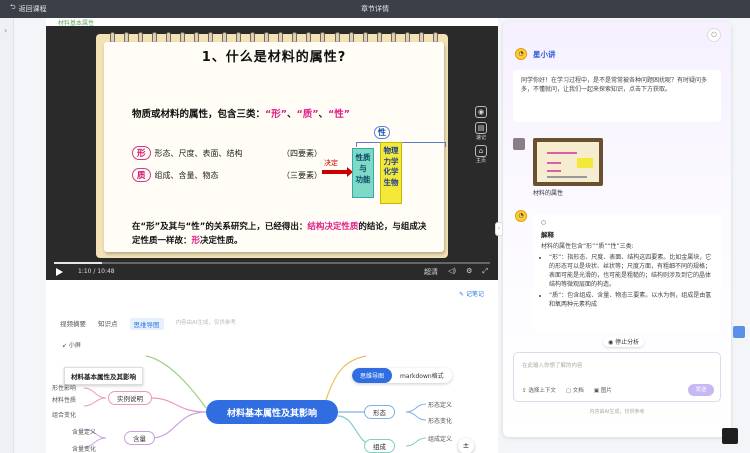 The width and height of the screenshot is (750, 453). Describe the element at coordinates (466, 445) in the screenshot. I see `zoom-icon: ±` at that location.